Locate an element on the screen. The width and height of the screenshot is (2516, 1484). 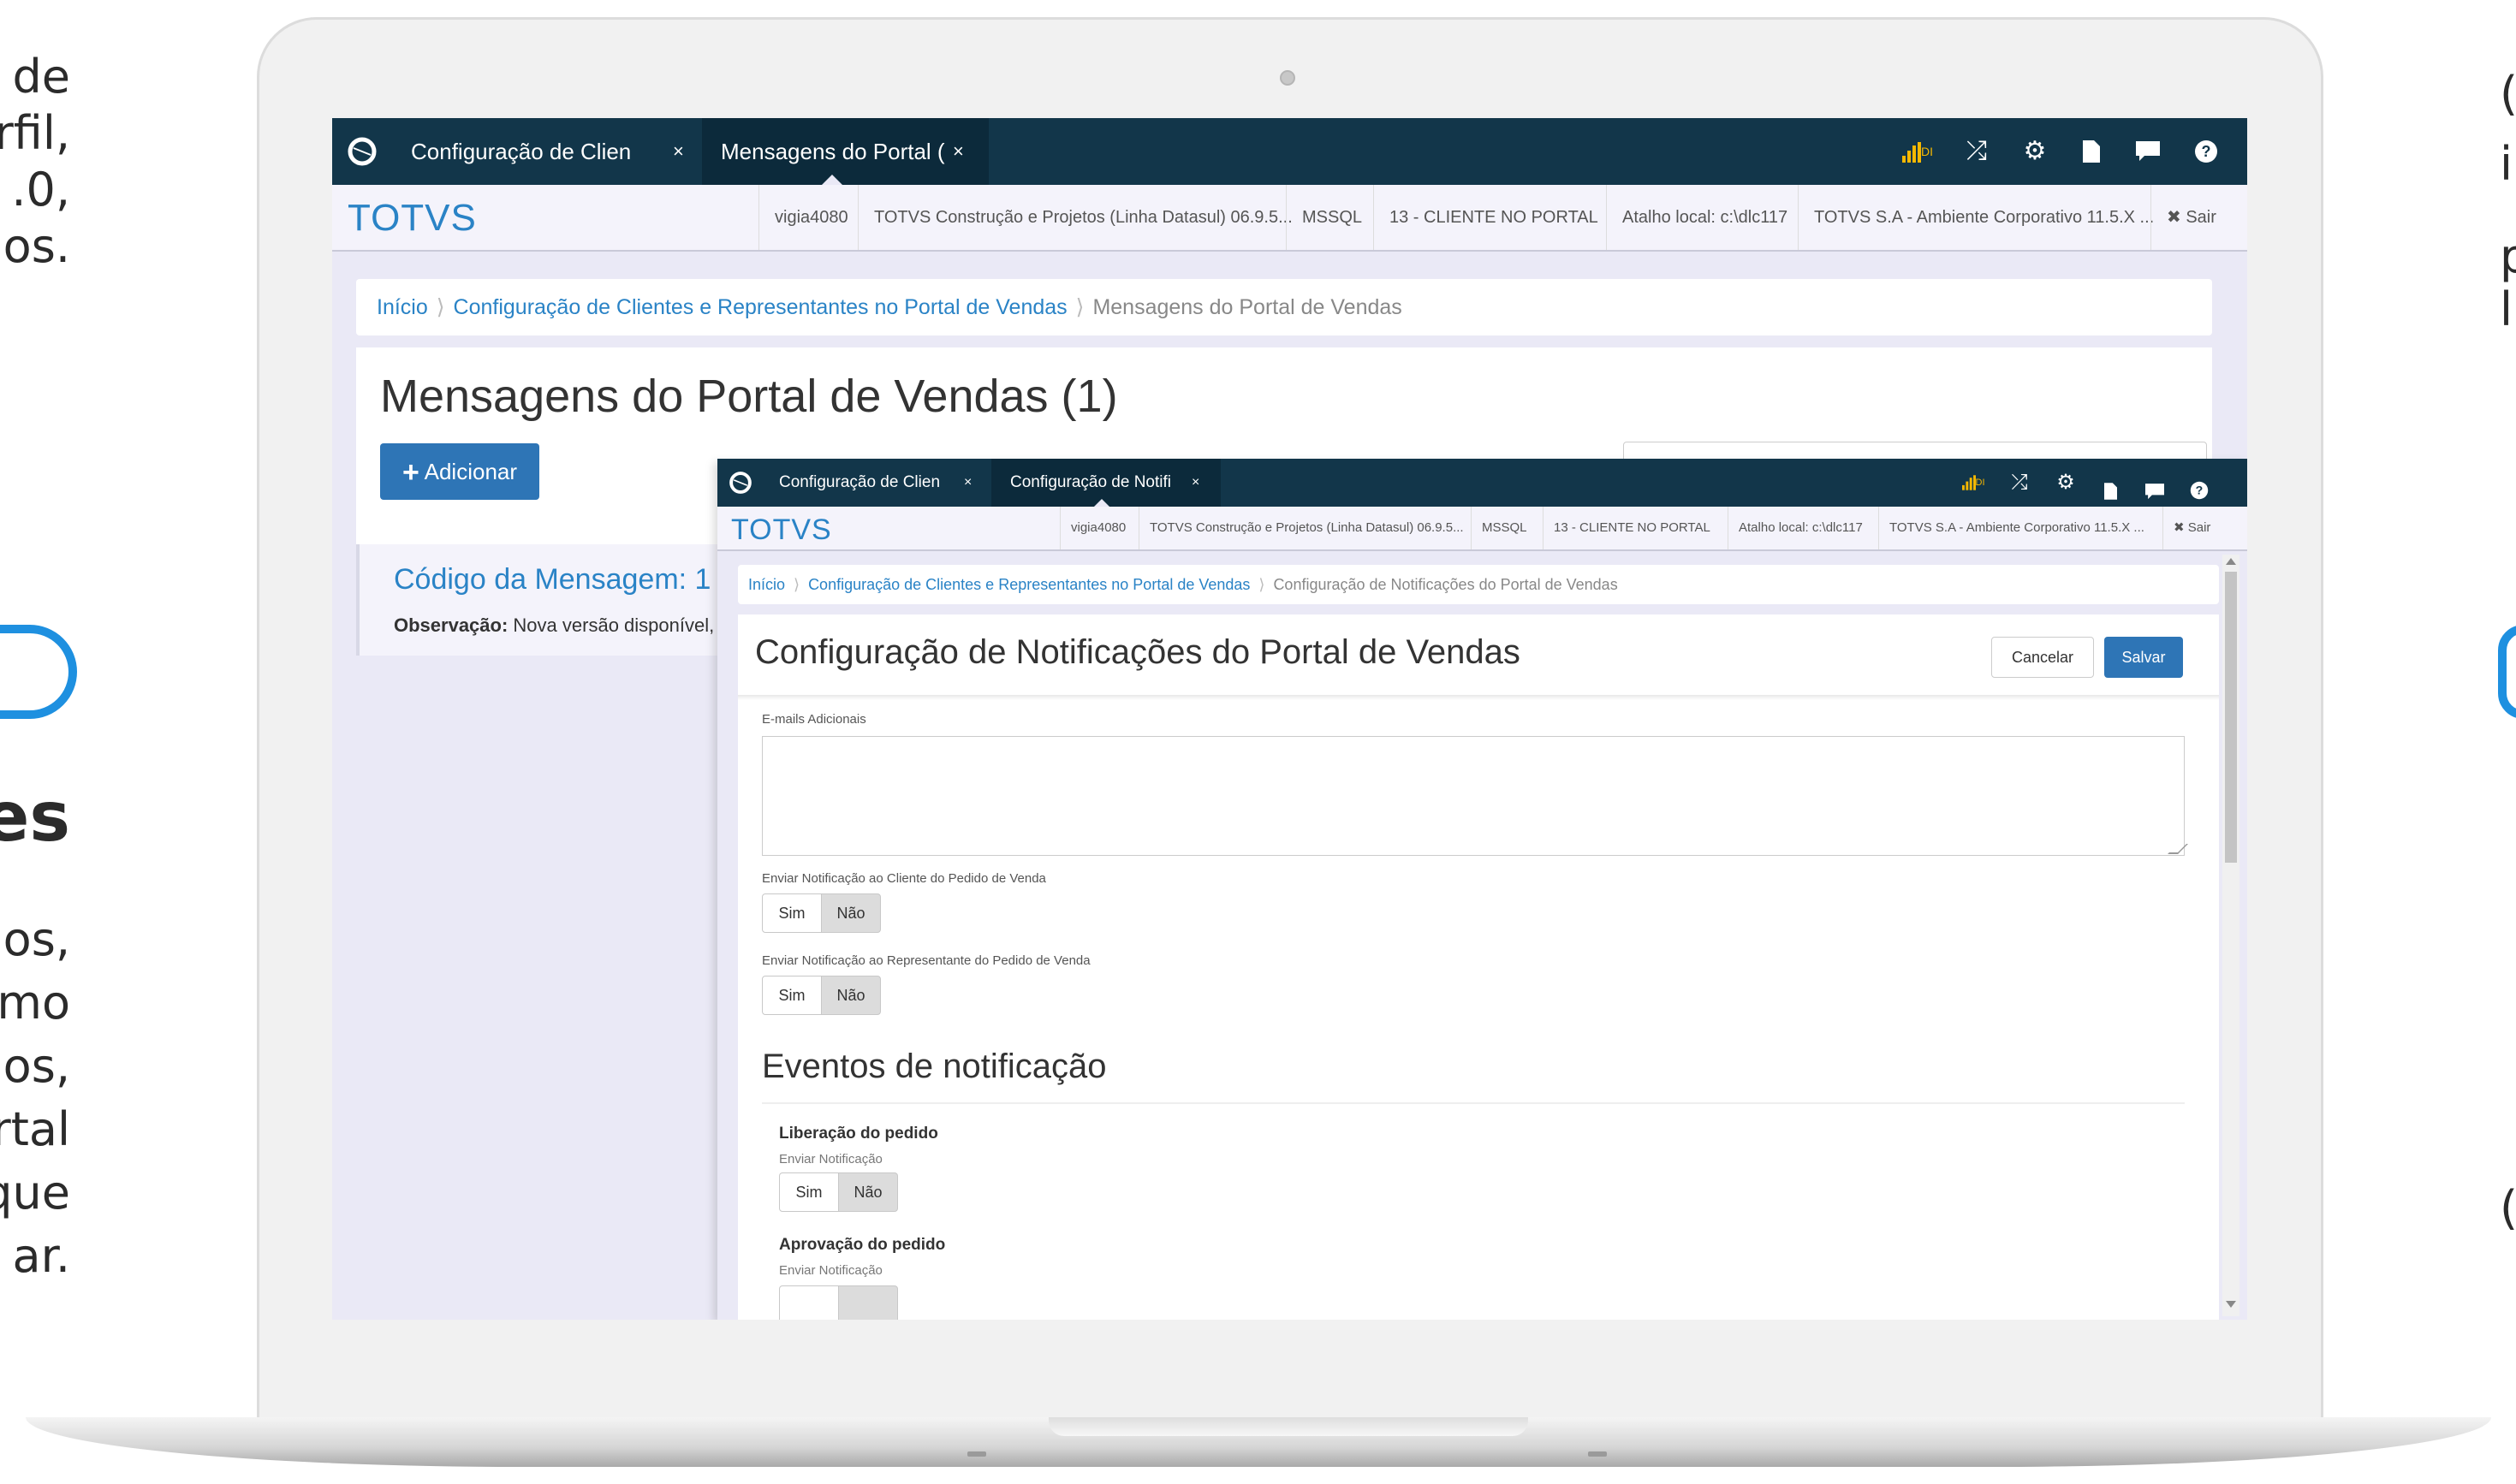
brand-logo: TOTVS is located at coordinates (413, 218).